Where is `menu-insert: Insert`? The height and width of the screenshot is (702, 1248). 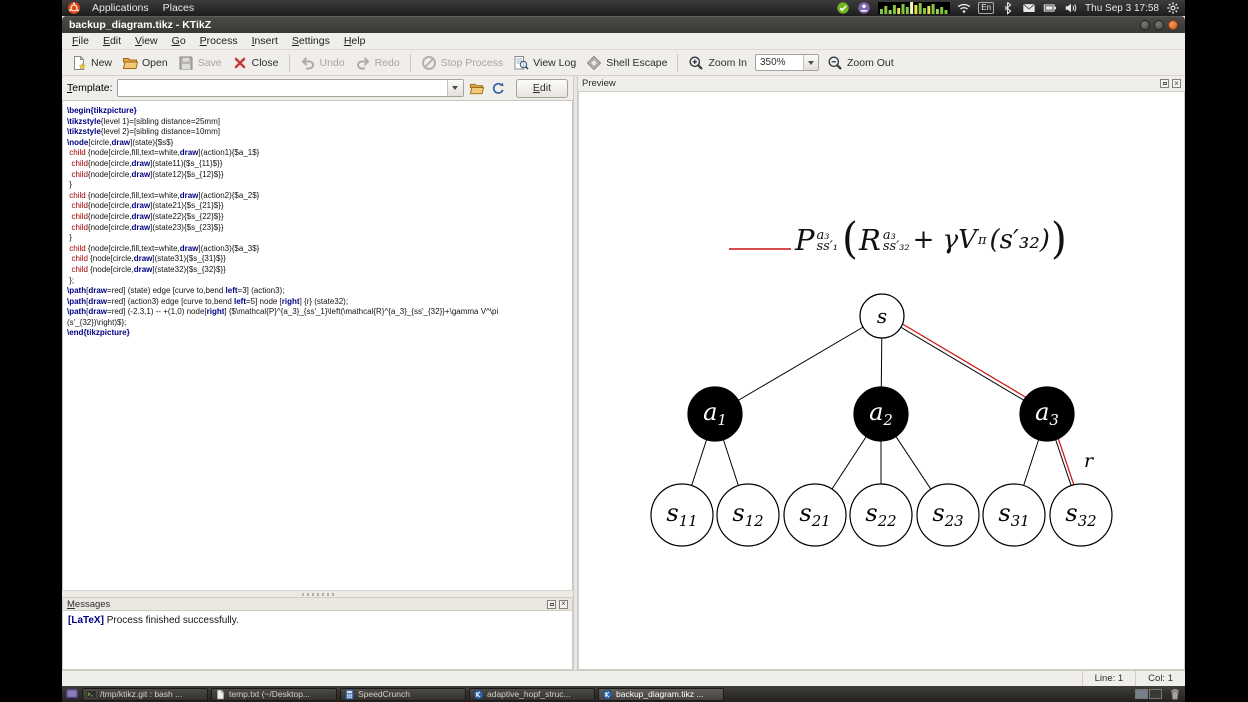
menu-insert: Insert is located at coordinates (265, 41).